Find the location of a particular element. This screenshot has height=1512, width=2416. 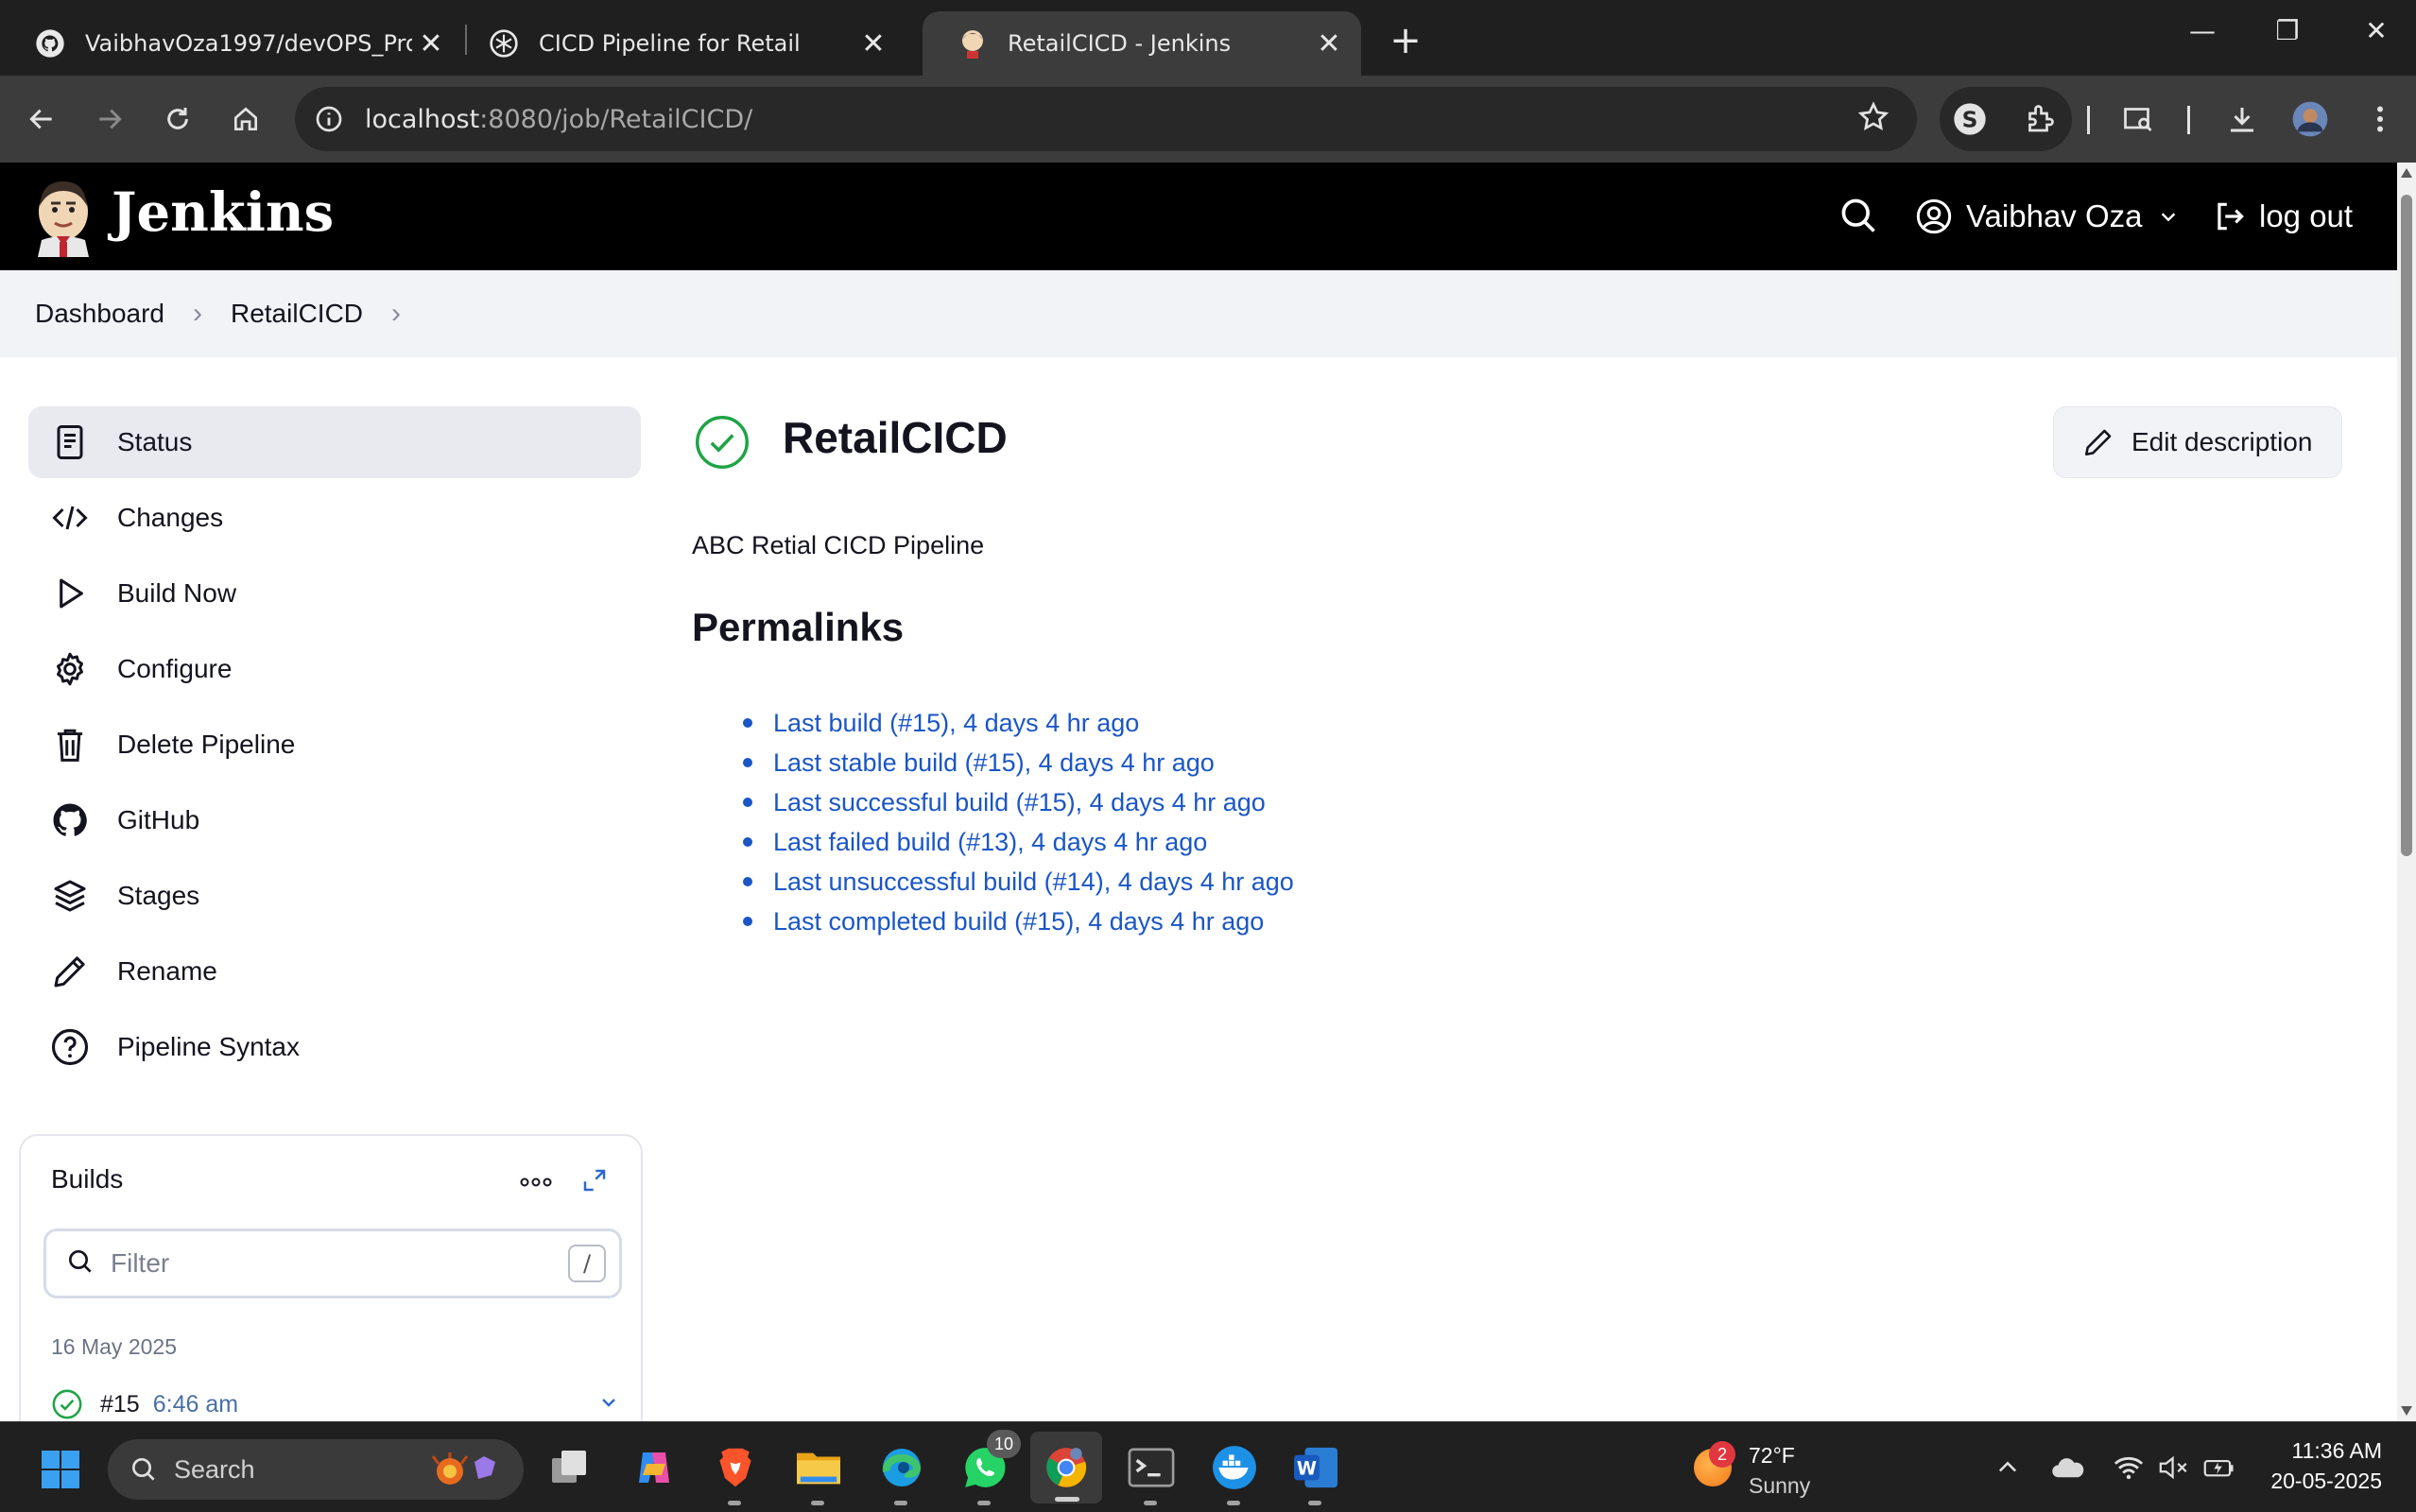

edit-description-label: Edit description is located at coordinates (2222, 441).